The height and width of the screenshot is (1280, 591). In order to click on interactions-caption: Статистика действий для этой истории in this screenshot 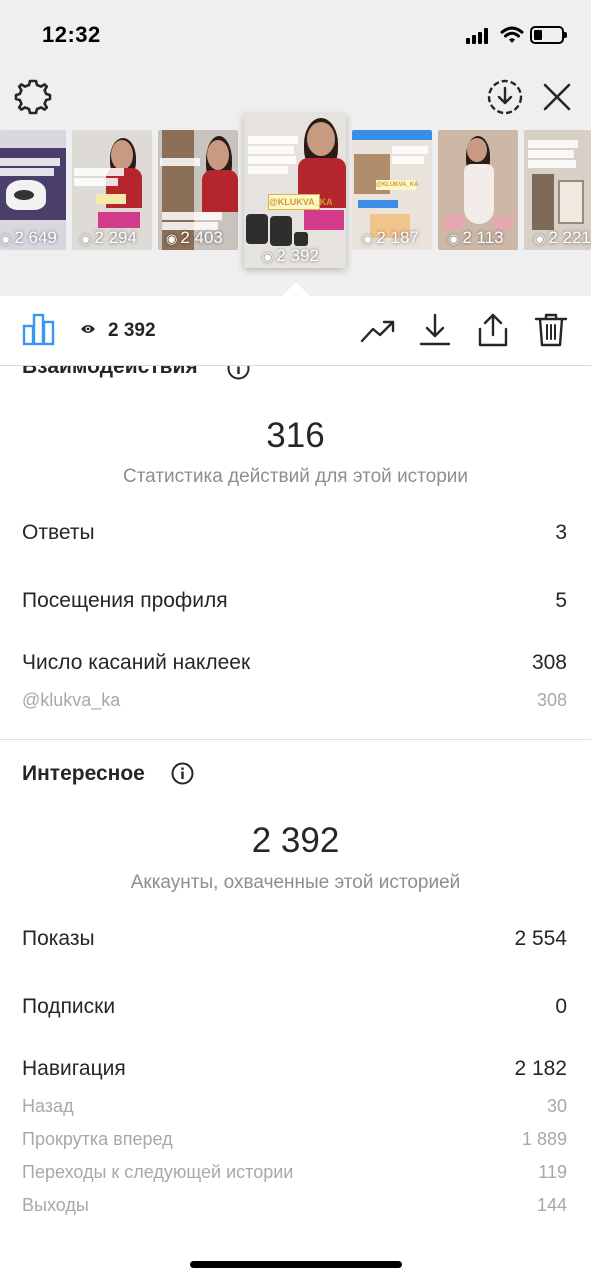, I will do `click(295, 477)`.